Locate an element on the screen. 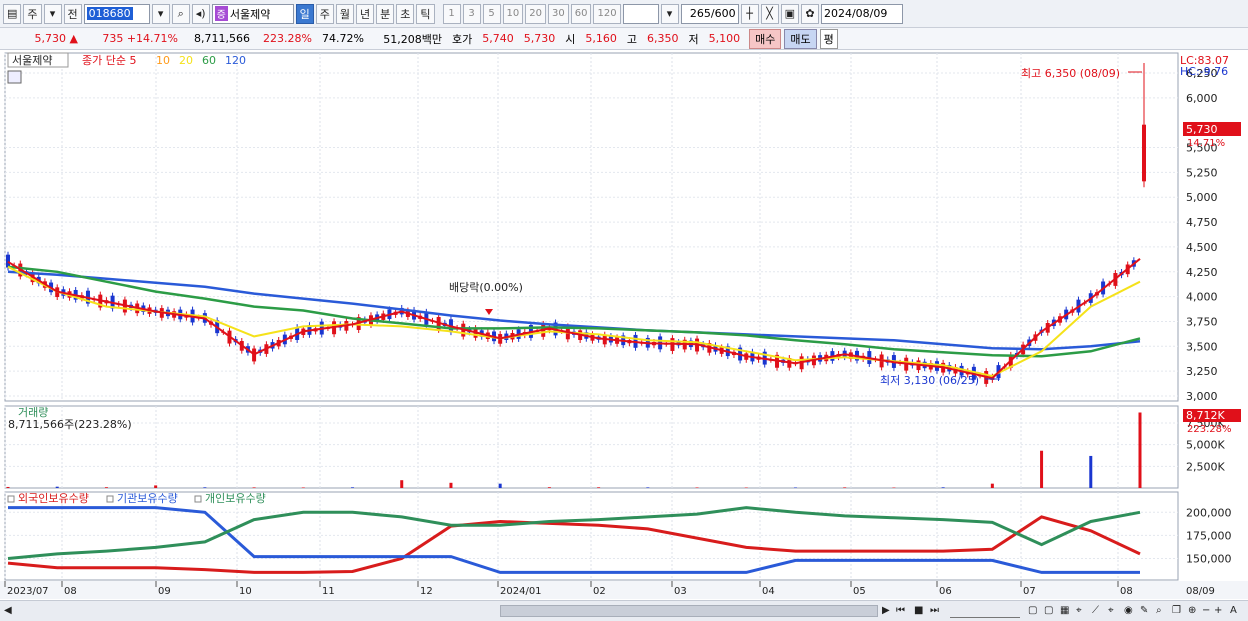 The width and height of the screenshot is (1248, 621). x-tick-label: 08 is located at coordinates (1126, 591).